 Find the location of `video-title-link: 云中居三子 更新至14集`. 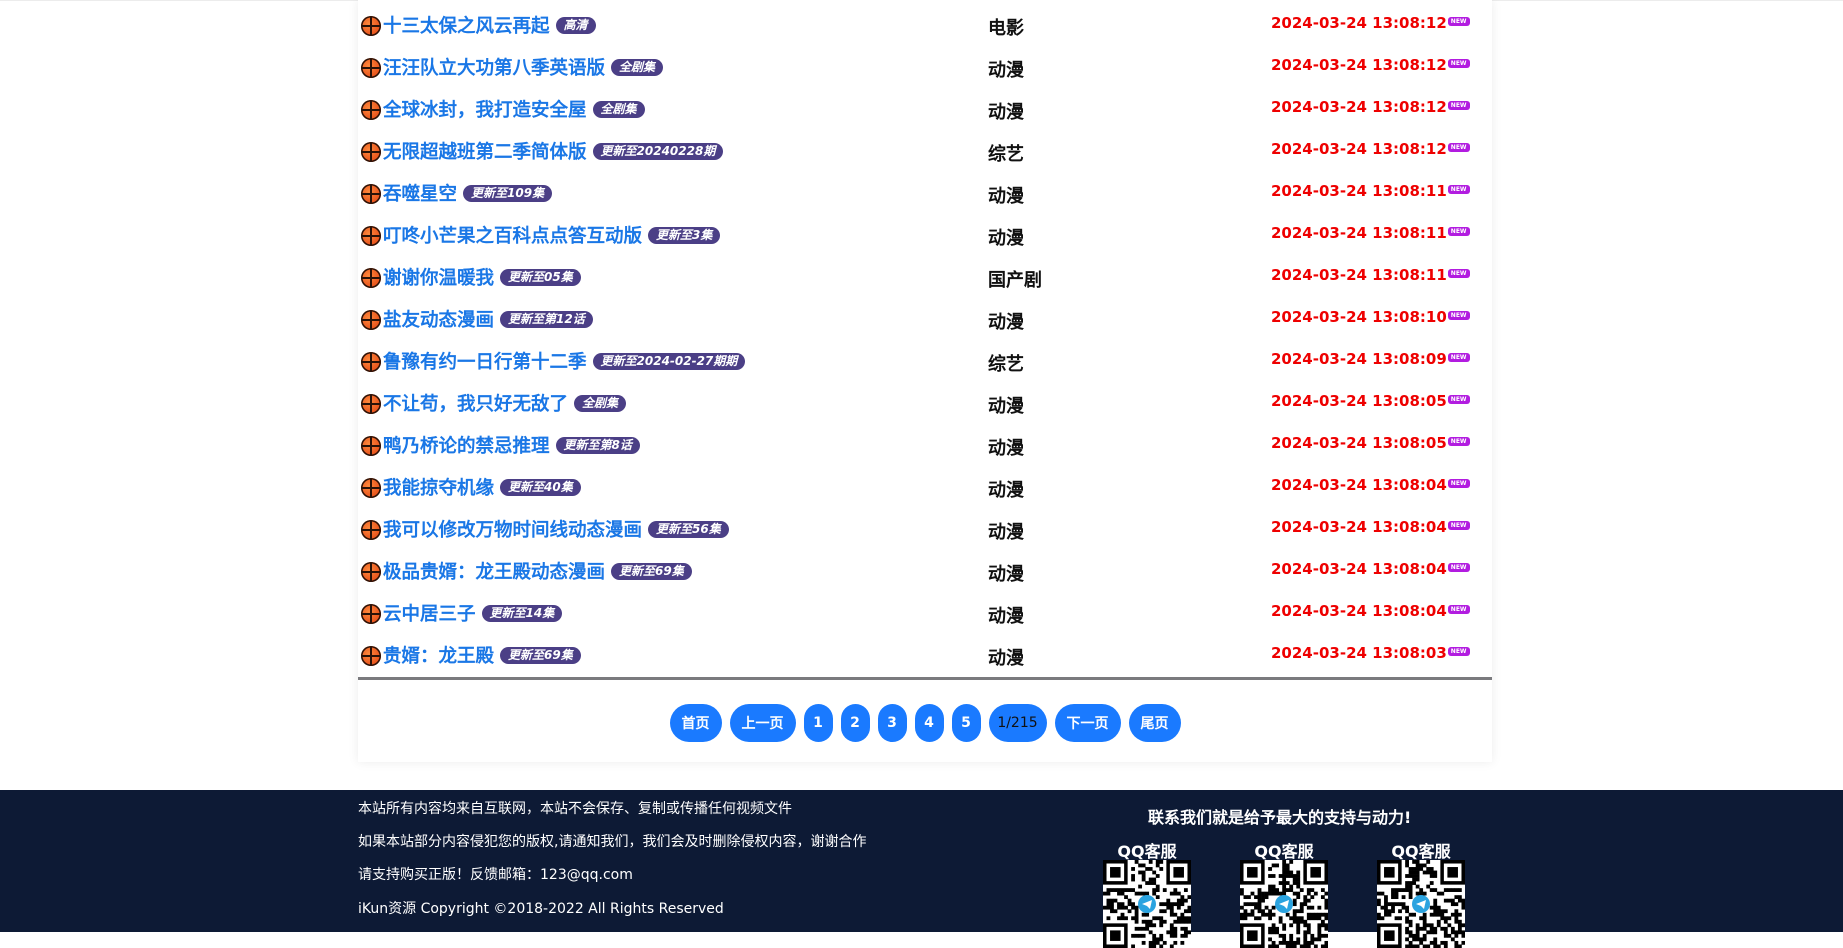

video-title-link: 云中居三子 更新至14集 is located at coordinates (473, 613).